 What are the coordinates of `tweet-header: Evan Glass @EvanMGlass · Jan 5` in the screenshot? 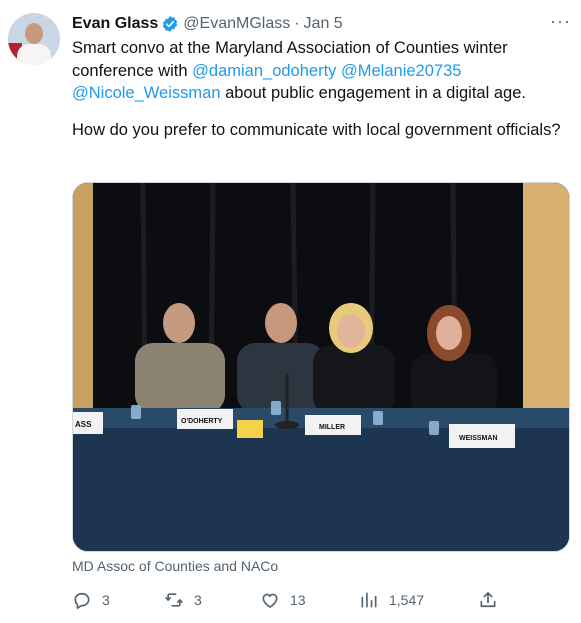 It's located at (207, 24).